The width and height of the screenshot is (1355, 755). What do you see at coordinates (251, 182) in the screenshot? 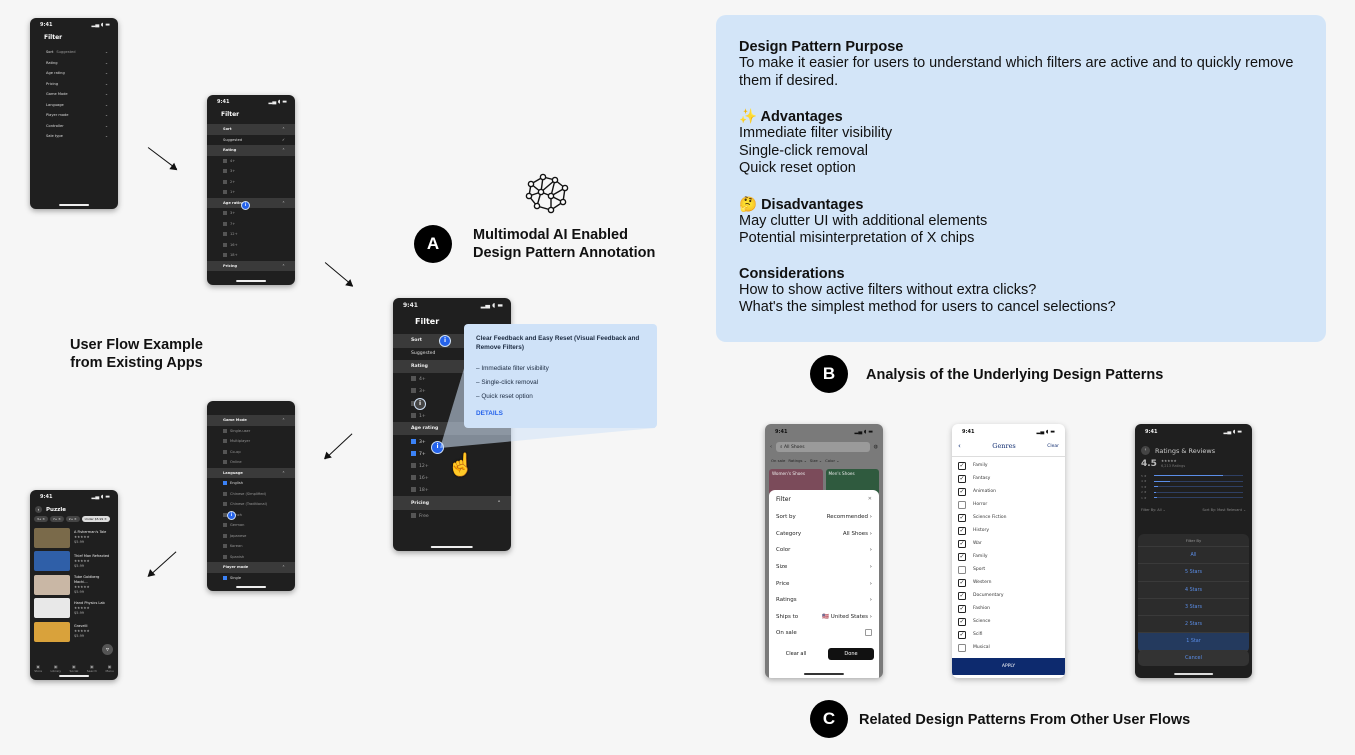
I see `filter-row: 2+` at bounding box center [251, 182].